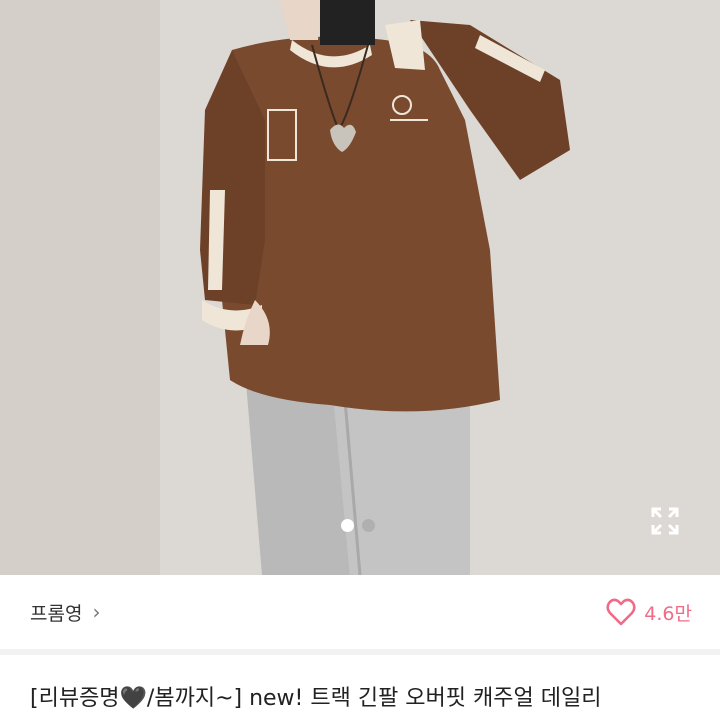 This screenshot has width=720, height=720. Describe the element at coordinates (358, 525) in the screenshot. I see `carousel-indicator` at that location.